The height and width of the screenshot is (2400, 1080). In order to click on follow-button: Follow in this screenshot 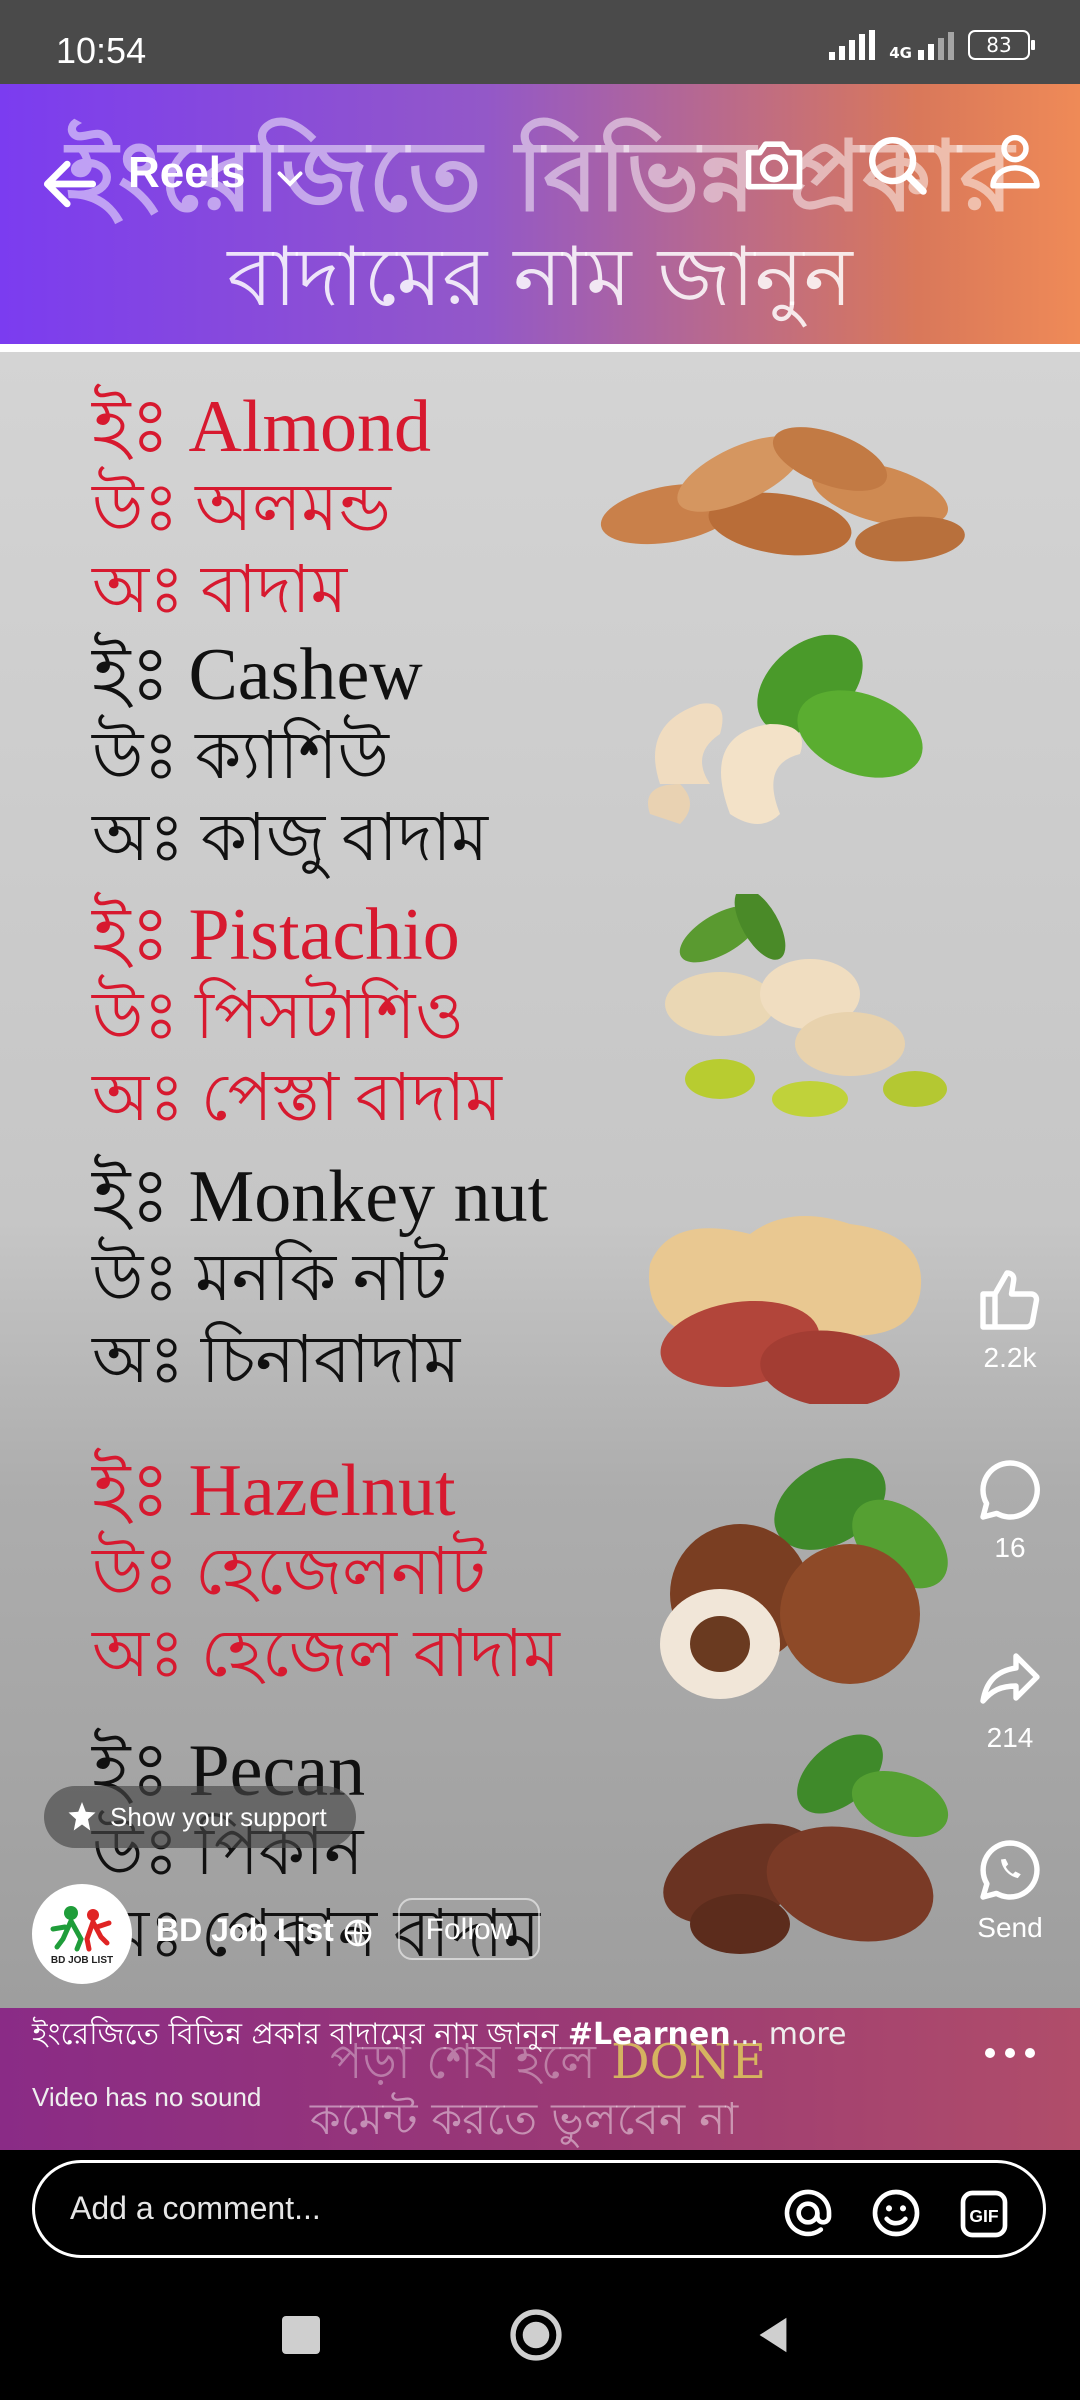, I will do `click(469, 1929)`.